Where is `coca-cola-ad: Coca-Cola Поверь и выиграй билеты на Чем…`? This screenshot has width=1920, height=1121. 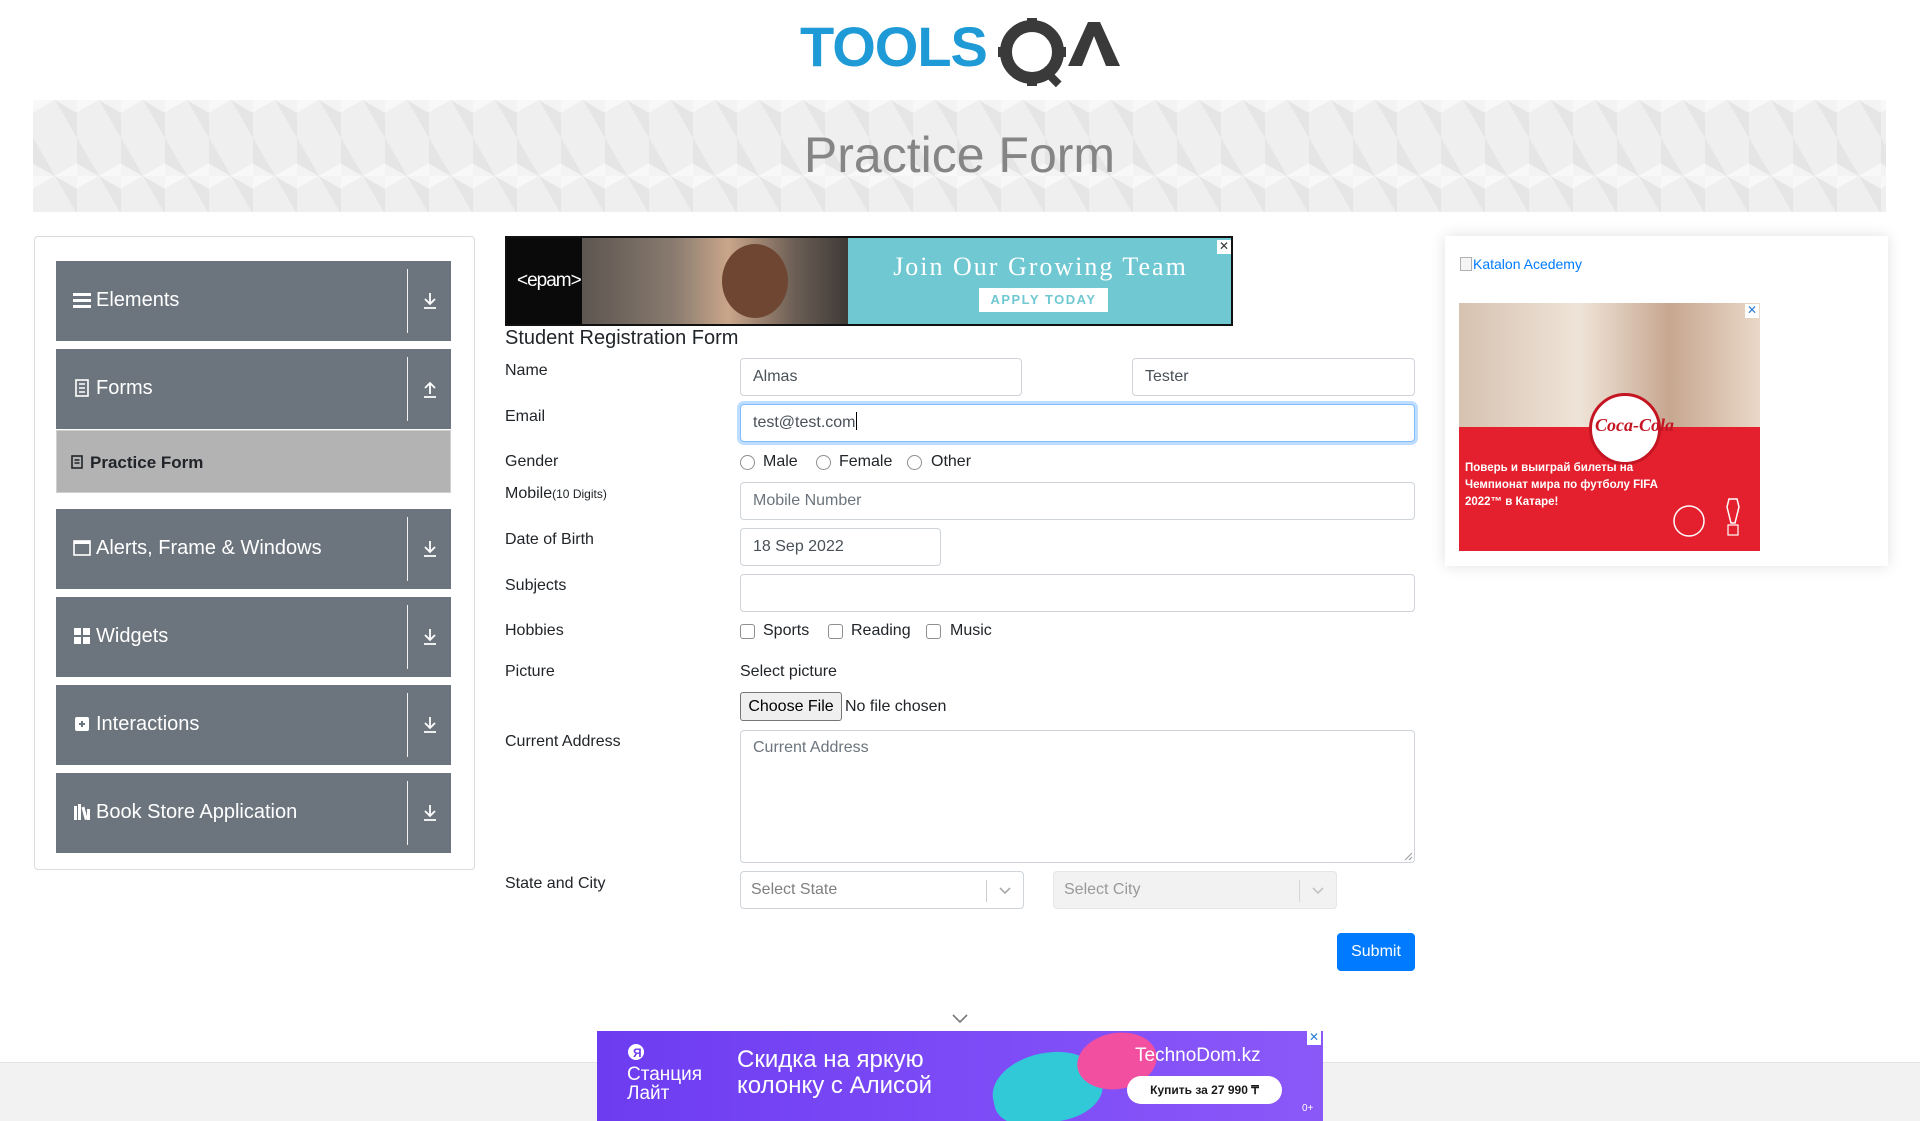 coca-cola-ad: Coca-Cola Поверь и выиграй билеты на Чем… is located at coordinates (1609, 427).